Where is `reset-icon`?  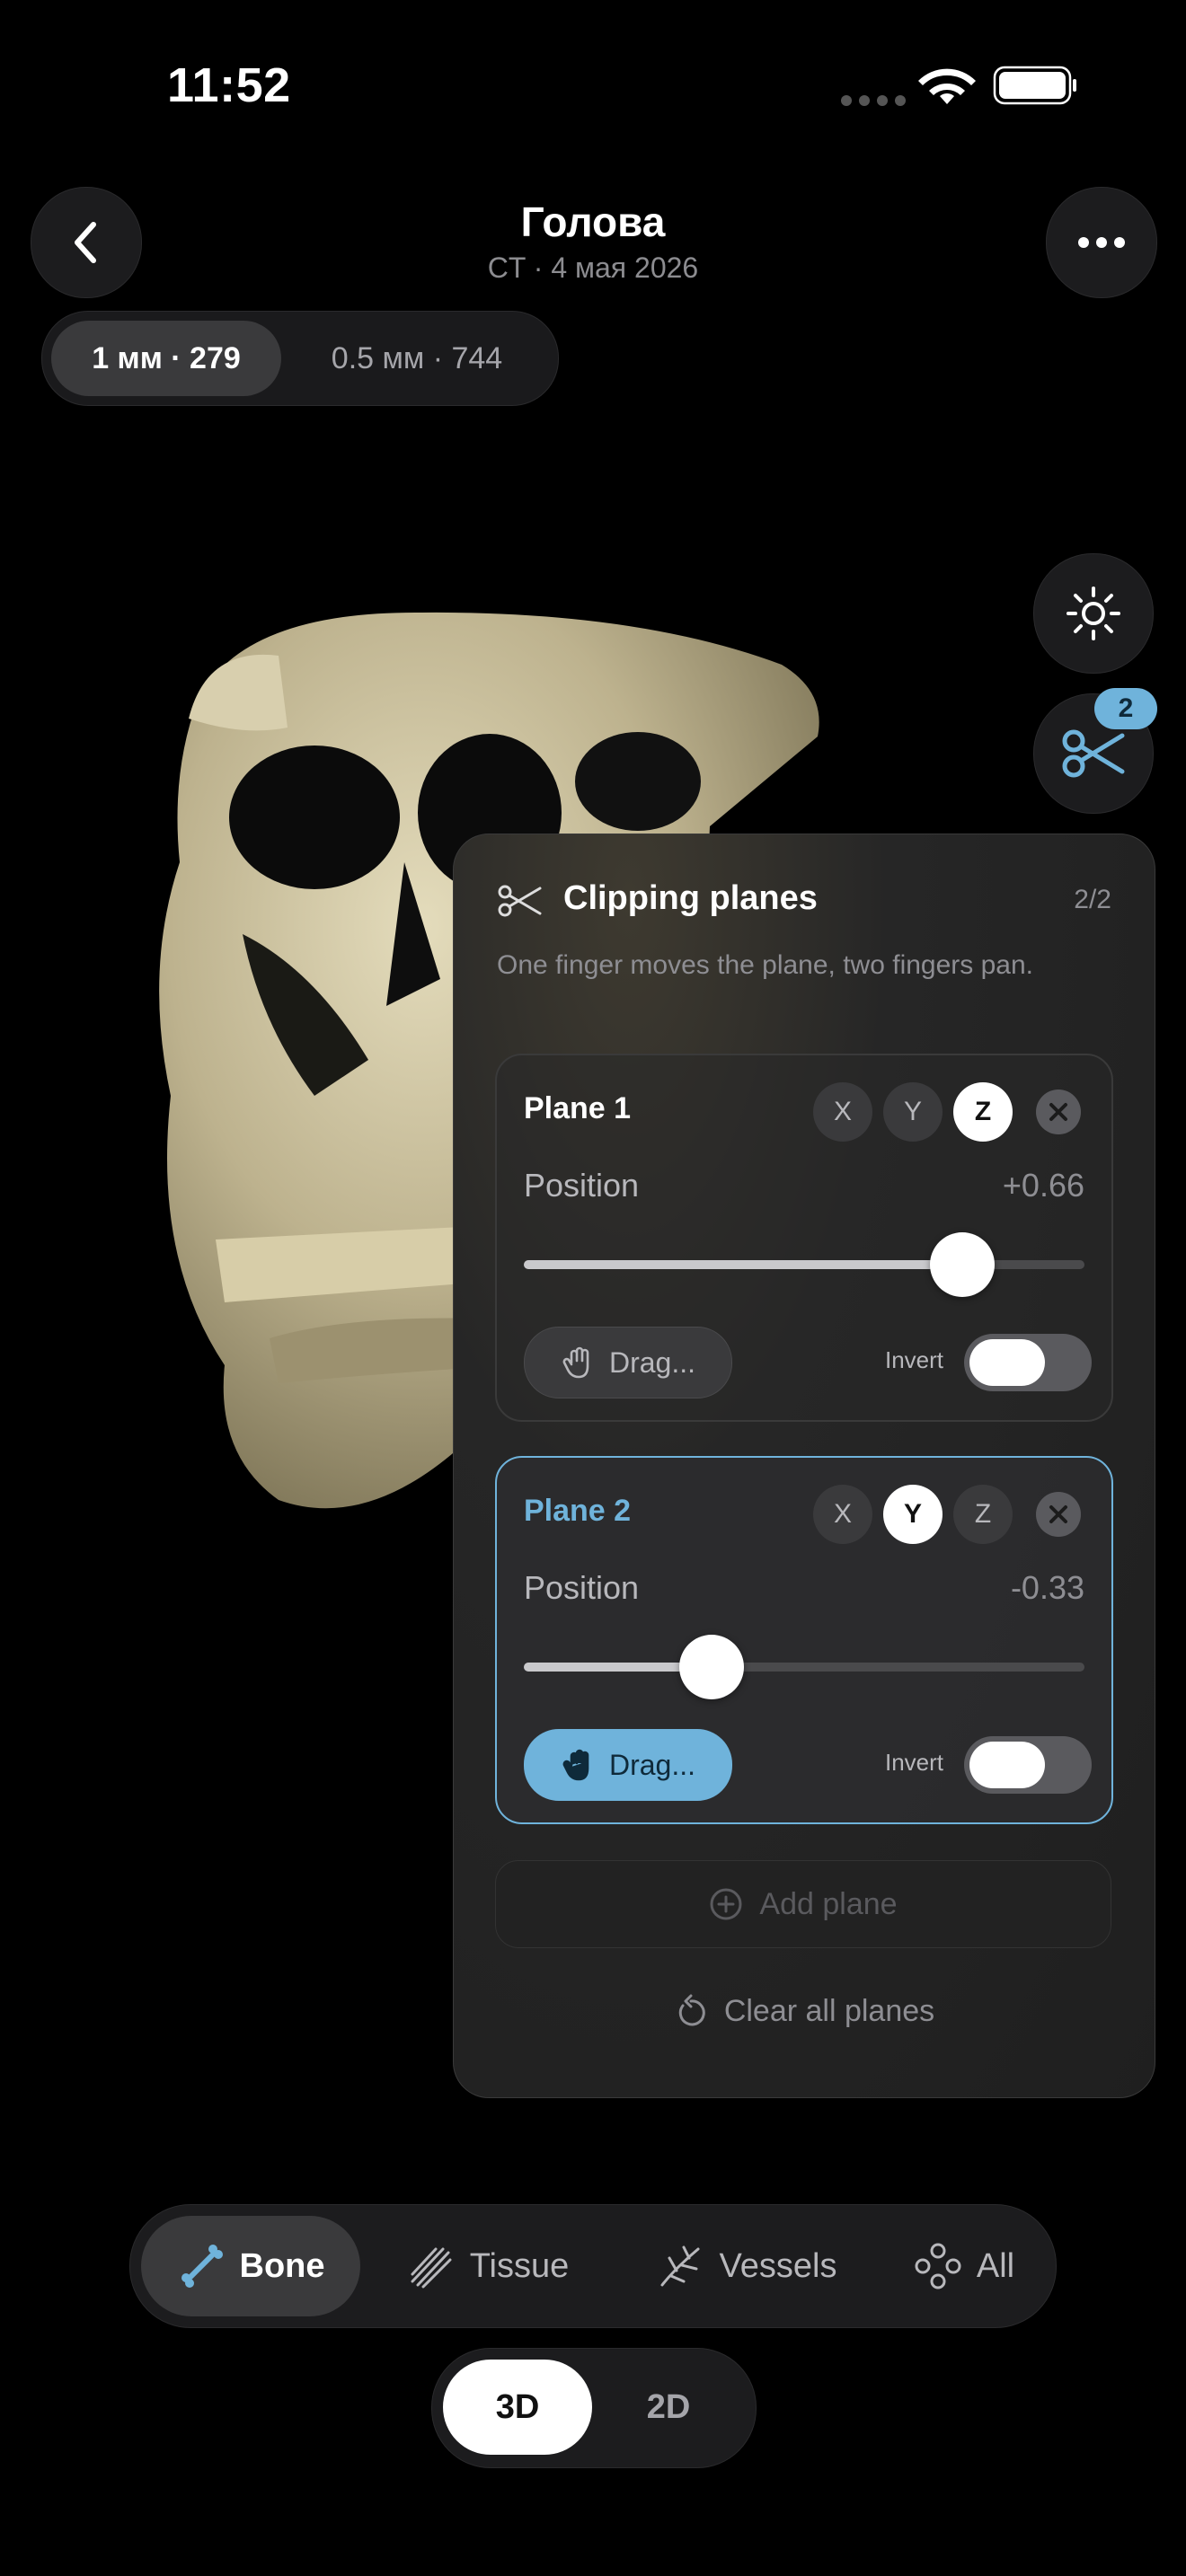
reset-icon is located at coordinates (691, 2010).